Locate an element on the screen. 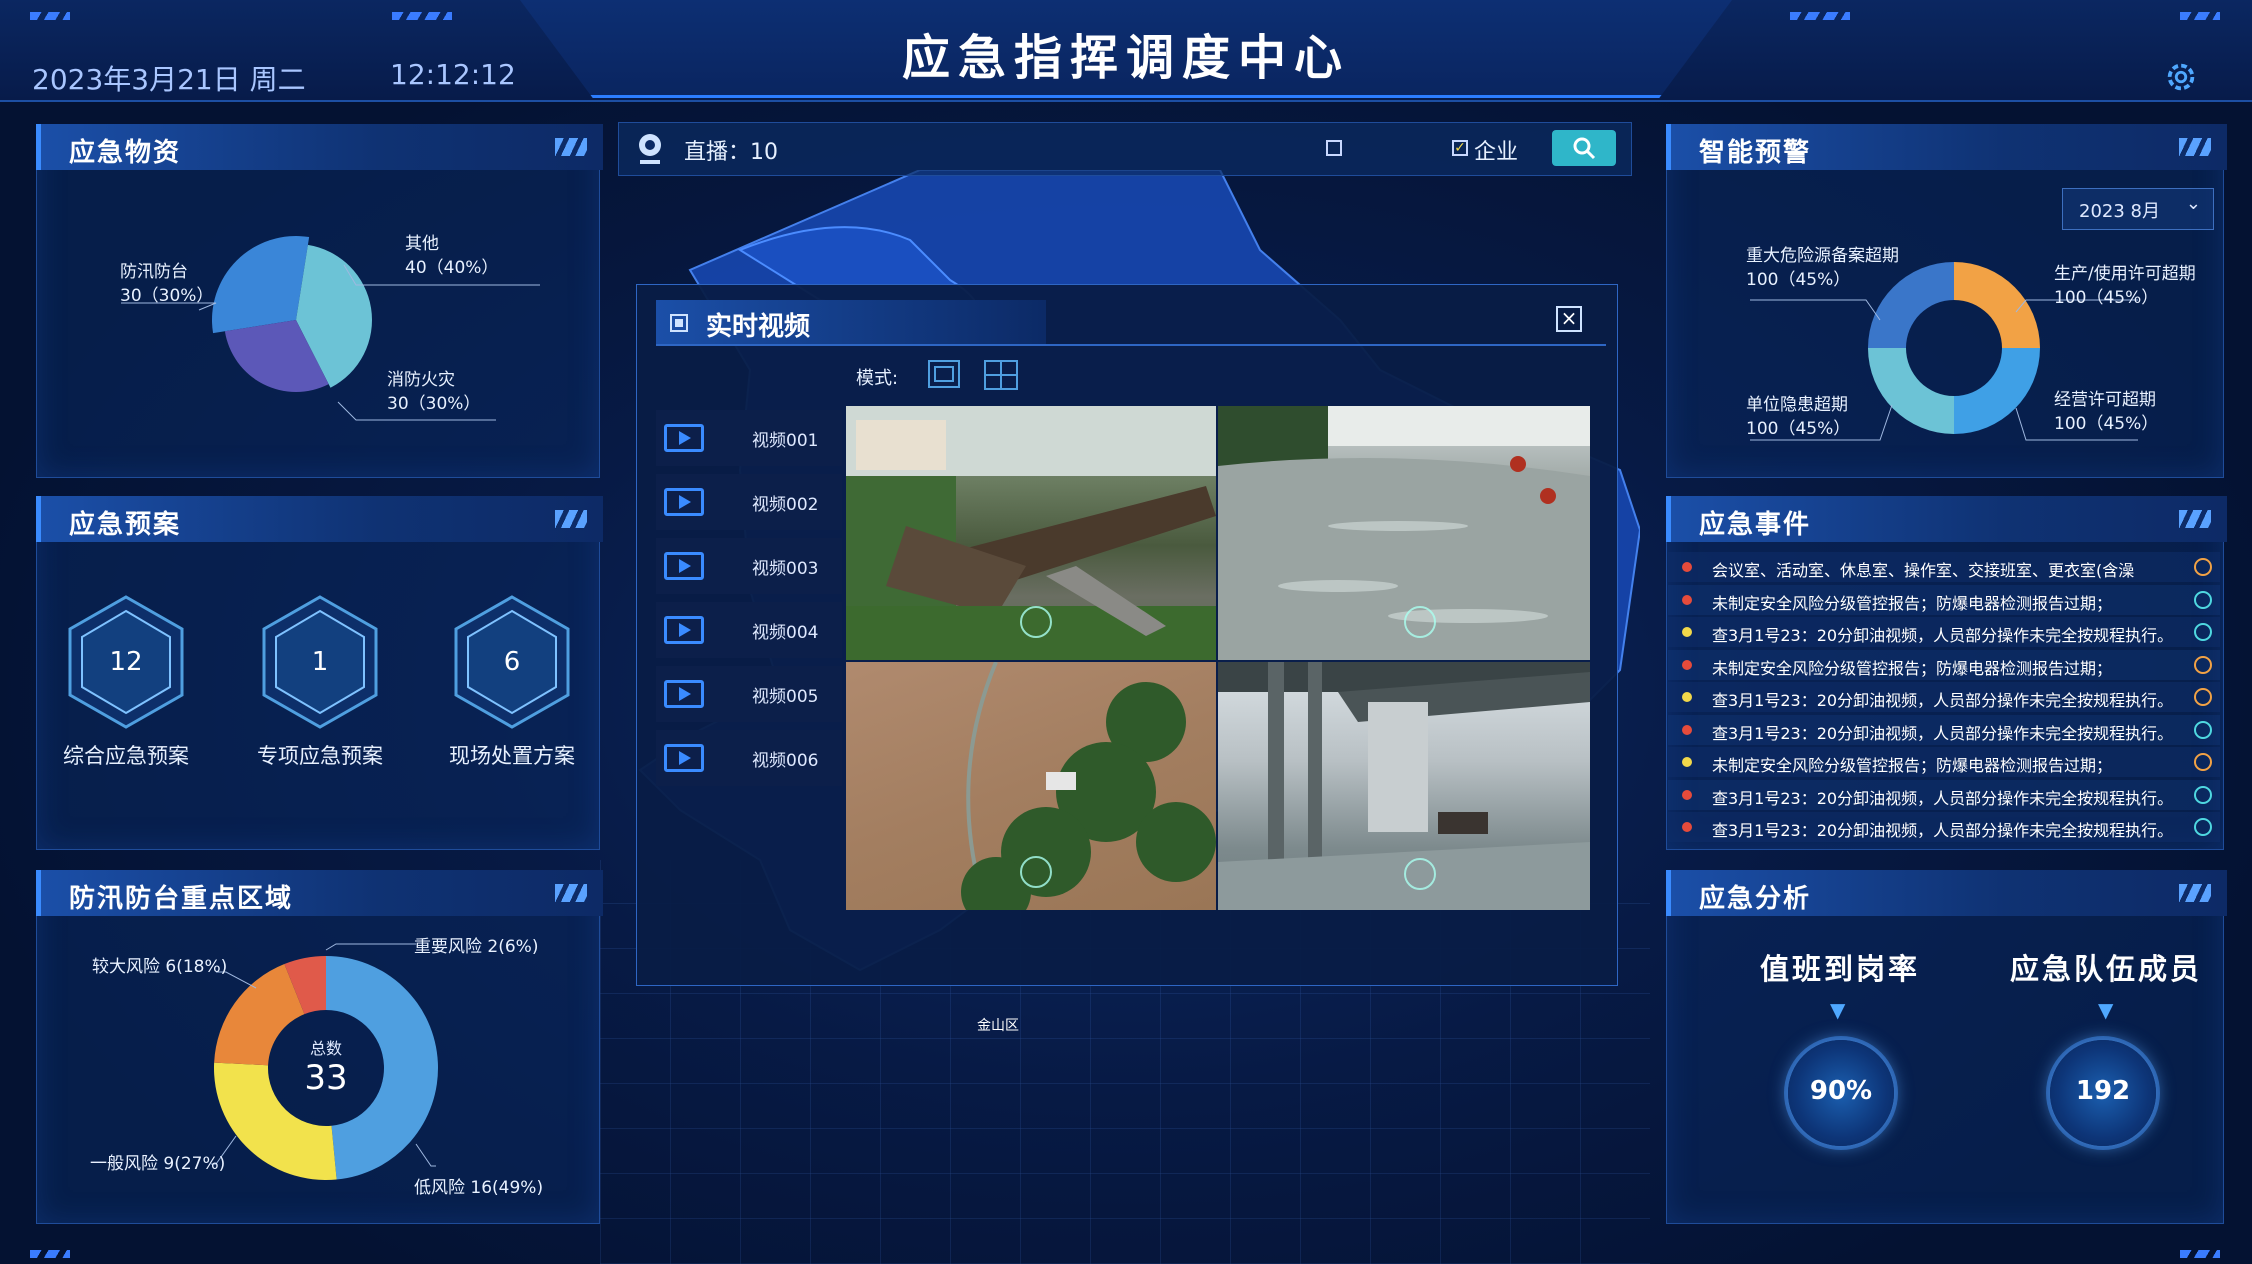 This screenshot has height=1264, width=2252. month-select: 2023 8月 ⌄ is located at coordinates (2138, 209).